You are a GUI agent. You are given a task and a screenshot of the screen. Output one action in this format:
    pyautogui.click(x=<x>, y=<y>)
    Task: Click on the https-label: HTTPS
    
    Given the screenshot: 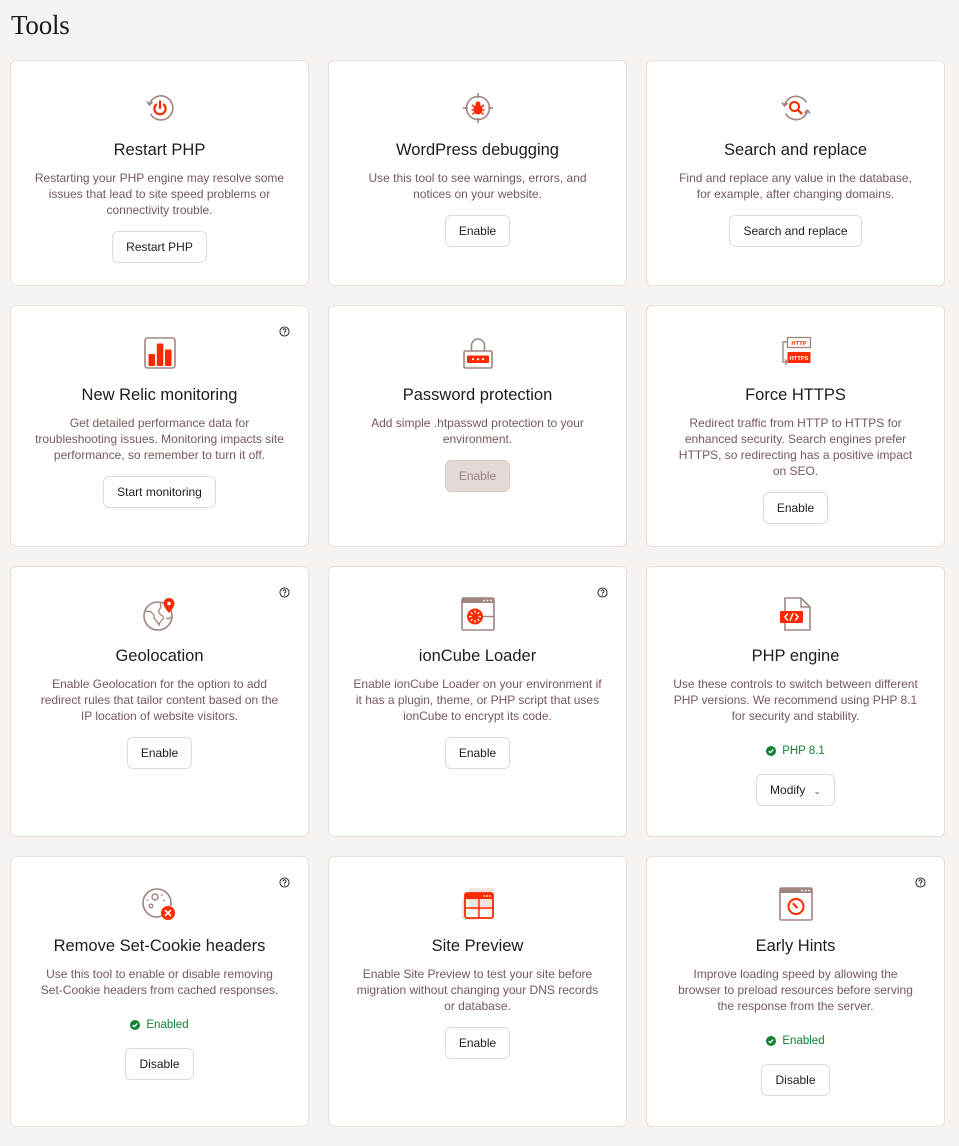 What is the action you would take?
    pyautogui.click(x=798, y=359)
    